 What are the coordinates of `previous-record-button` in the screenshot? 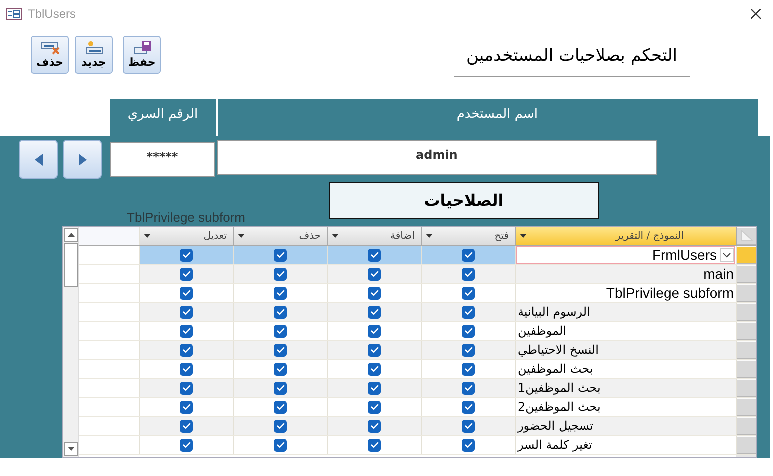 It's located at (38, 159).